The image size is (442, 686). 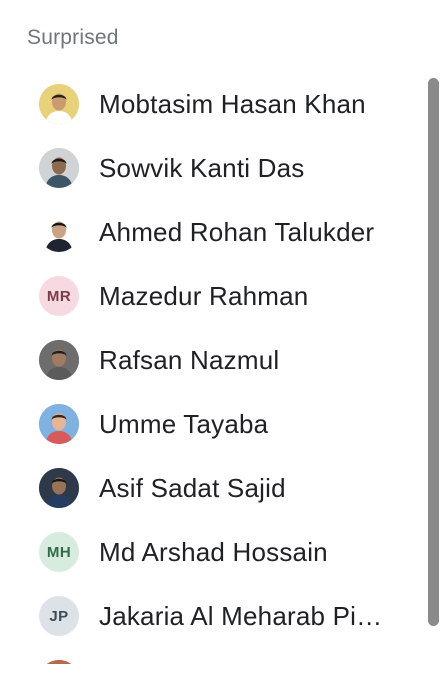 I want to click on person-name: Mobtasim Hasan Khan, so click(x=232, y=103).